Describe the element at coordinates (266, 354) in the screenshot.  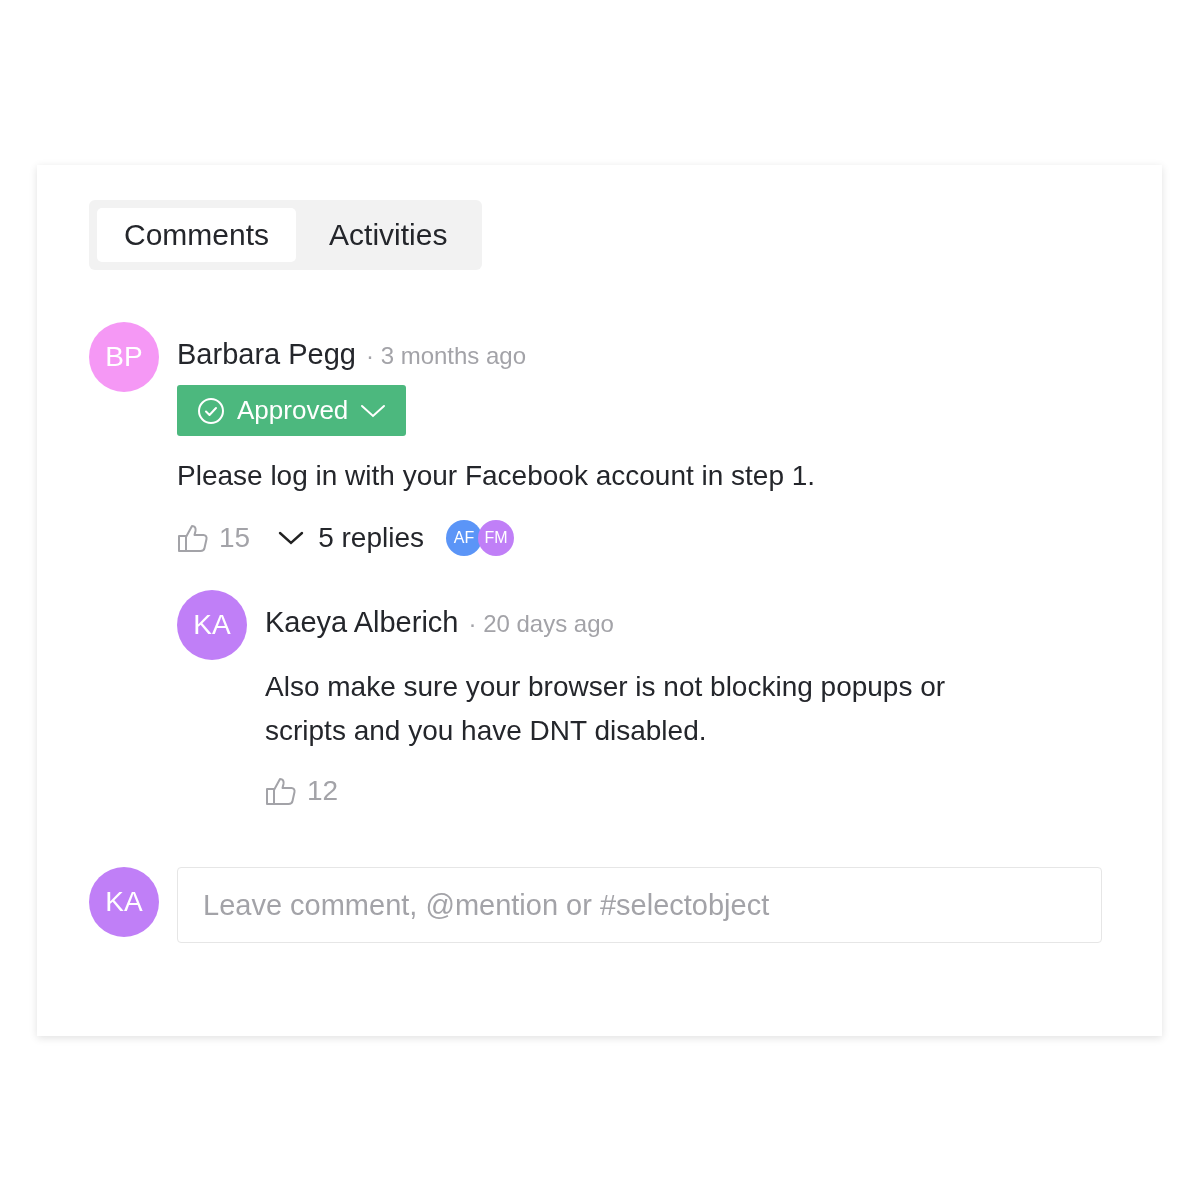
I see `author-name: Barbara Pegg` at that location.